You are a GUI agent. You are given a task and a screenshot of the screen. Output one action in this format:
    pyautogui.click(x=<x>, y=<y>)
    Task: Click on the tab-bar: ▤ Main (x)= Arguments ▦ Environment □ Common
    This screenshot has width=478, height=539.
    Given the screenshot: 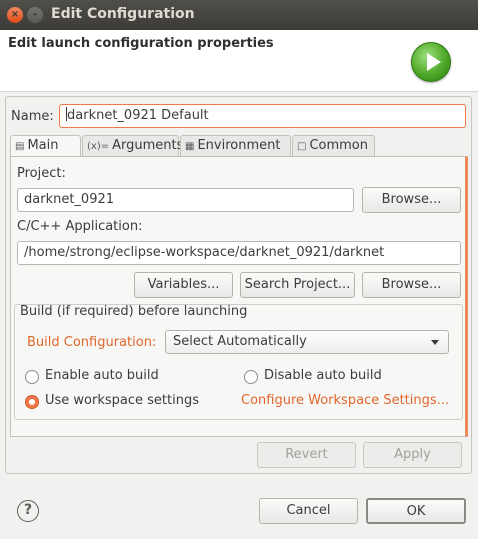 What is the action you would take?
    pyautogui.click(x=238, y=146)
    